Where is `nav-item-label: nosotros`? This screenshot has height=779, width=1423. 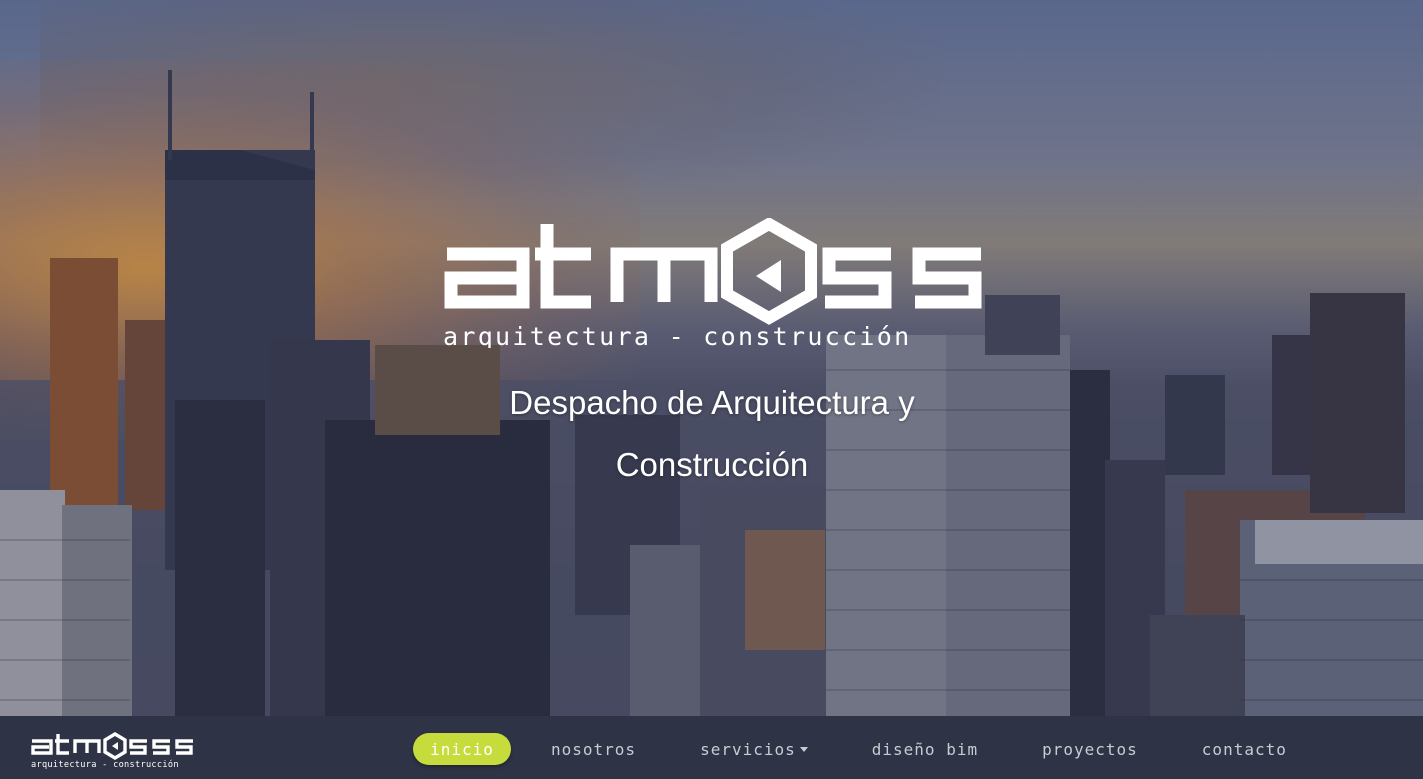 nav-item-label: nosotros is located at coordinates (594, 749).